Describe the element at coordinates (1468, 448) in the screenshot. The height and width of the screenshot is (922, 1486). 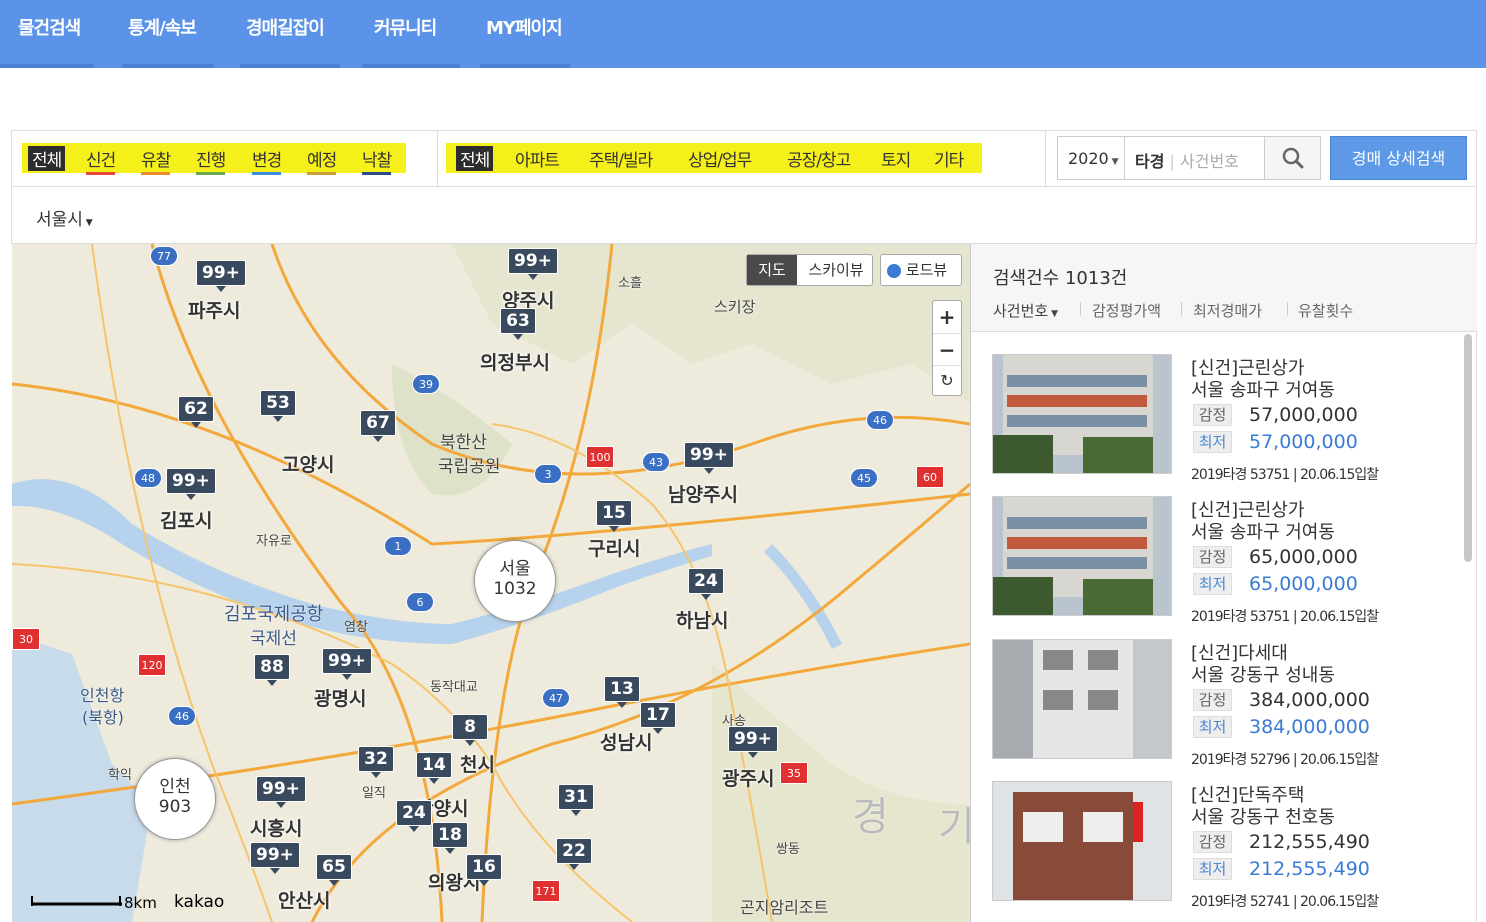
I see `results-scrollbar` at that location.